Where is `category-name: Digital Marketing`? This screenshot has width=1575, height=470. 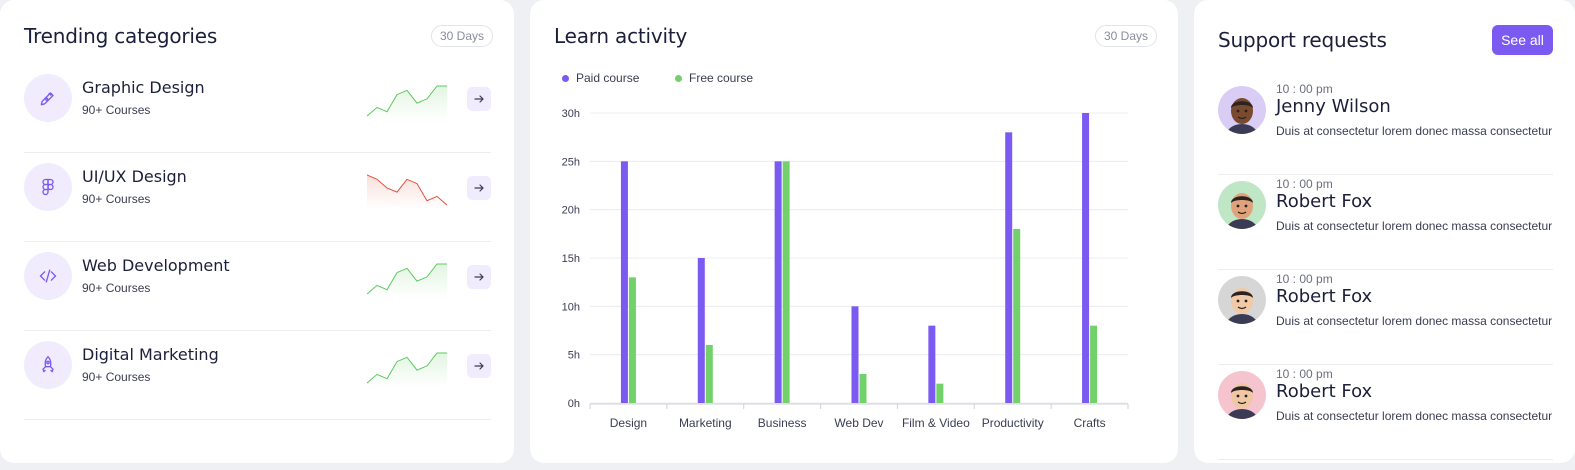 category-name: Digital Marketing is located at coordinates (150, 354).